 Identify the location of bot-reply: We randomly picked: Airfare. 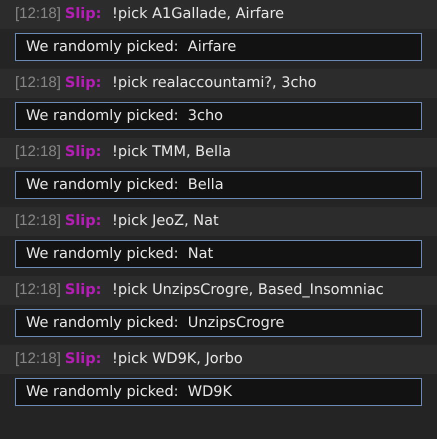
(218, 47).